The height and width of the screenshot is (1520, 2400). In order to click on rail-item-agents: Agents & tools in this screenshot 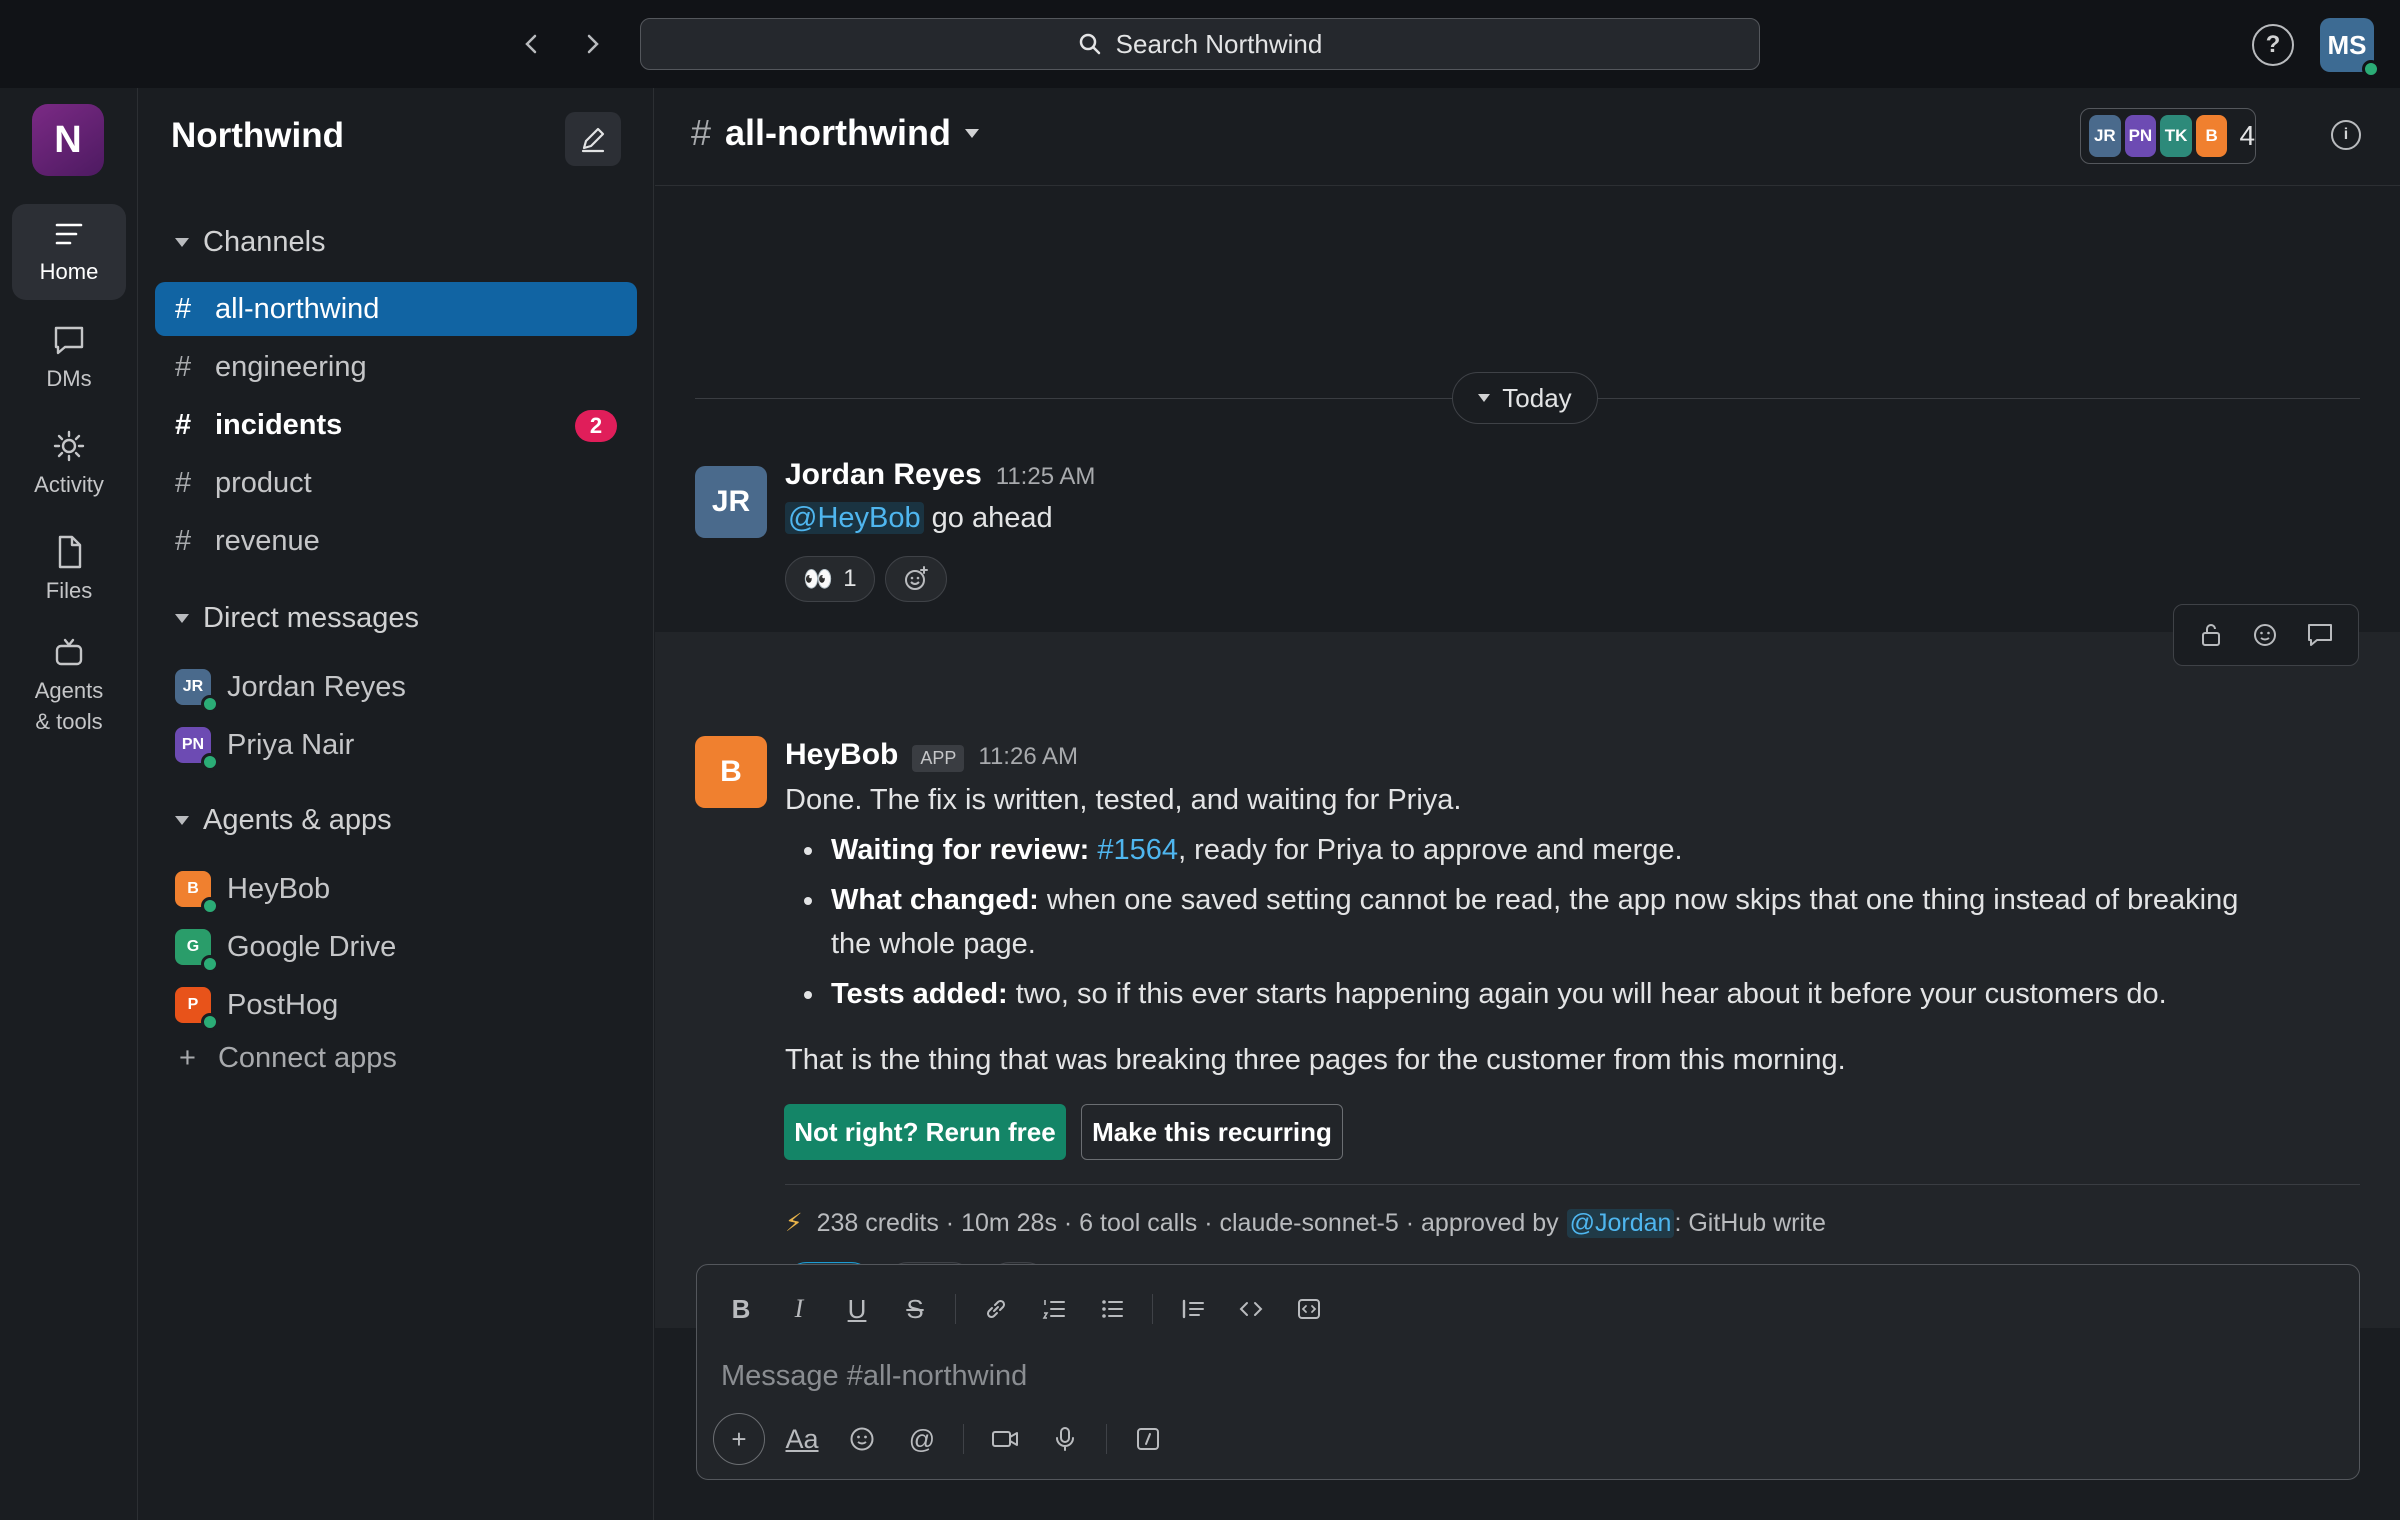, I will do `click(69, 687)`.